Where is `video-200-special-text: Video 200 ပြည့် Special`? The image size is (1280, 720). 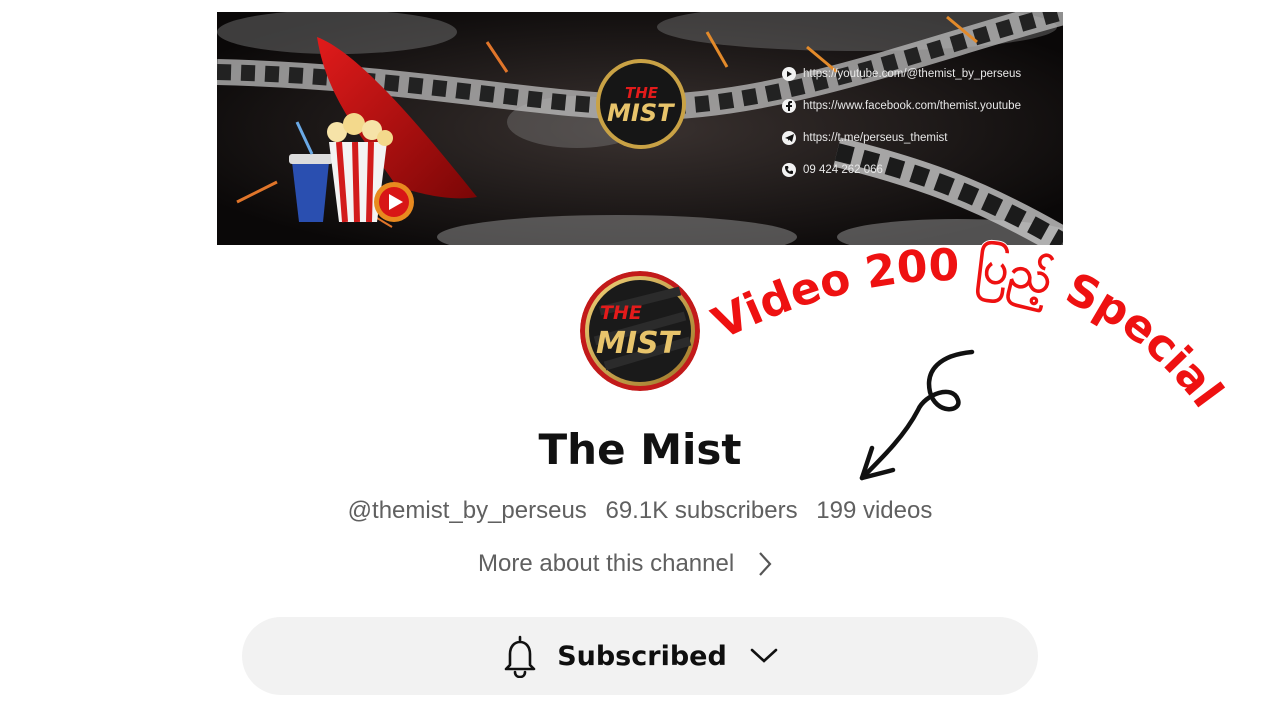
video-200-special-text: Video 200 ပြည့် Special is located at coordinates (969, 328).